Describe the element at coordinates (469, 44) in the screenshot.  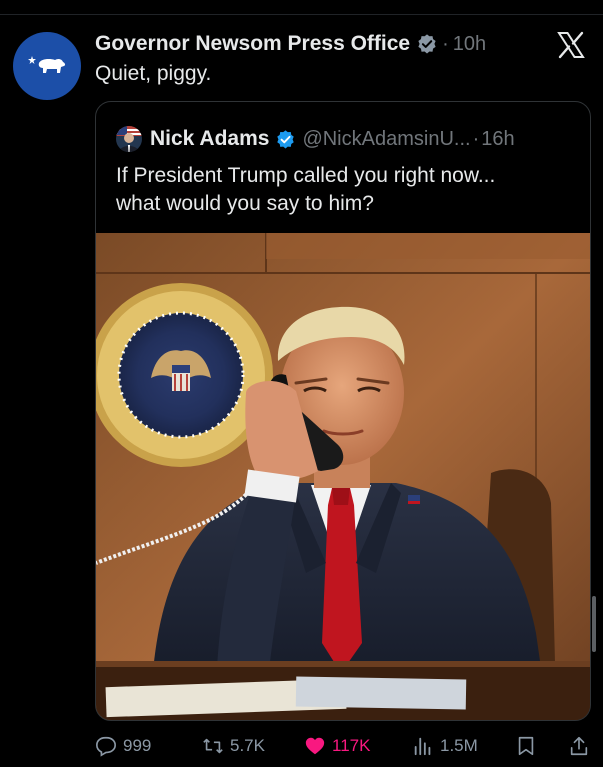
I see `post-time: 10h` at that location.